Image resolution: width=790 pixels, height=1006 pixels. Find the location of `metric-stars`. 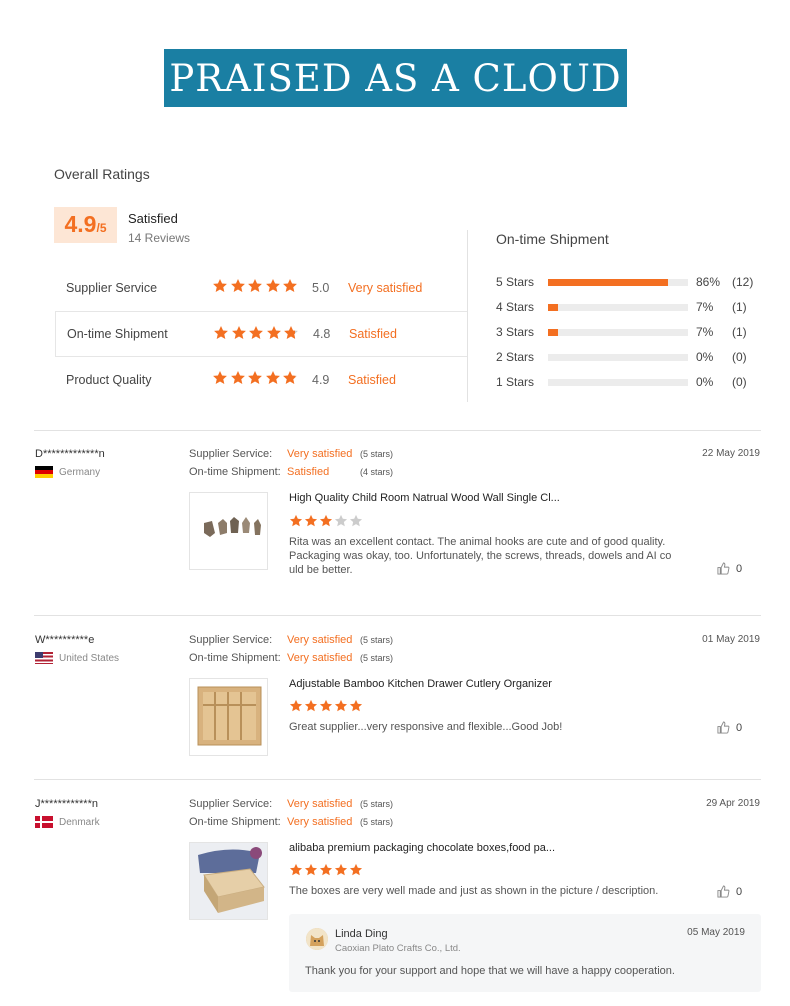

metric-stars is located at coordinates (256, 286).